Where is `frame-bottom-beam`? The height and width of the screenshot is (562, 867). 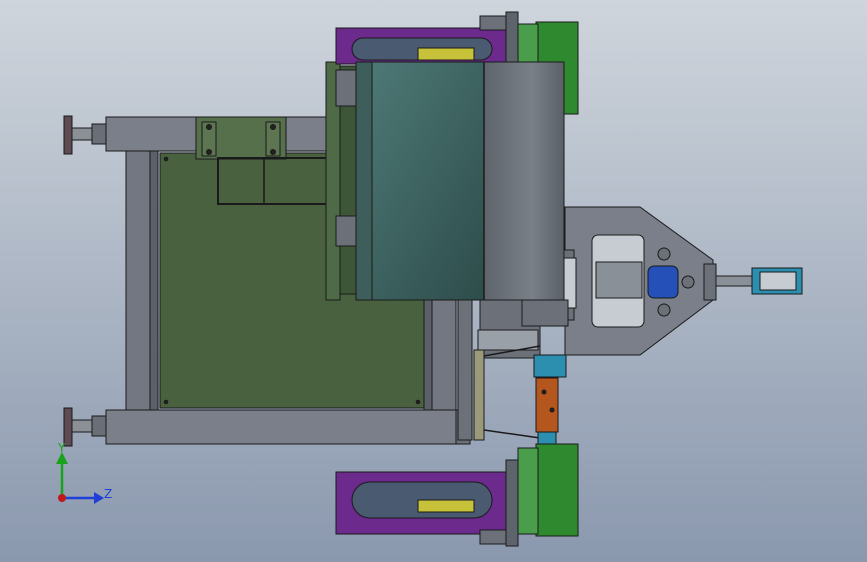 frame-bottom-beam is located at coordinates (288, 427).